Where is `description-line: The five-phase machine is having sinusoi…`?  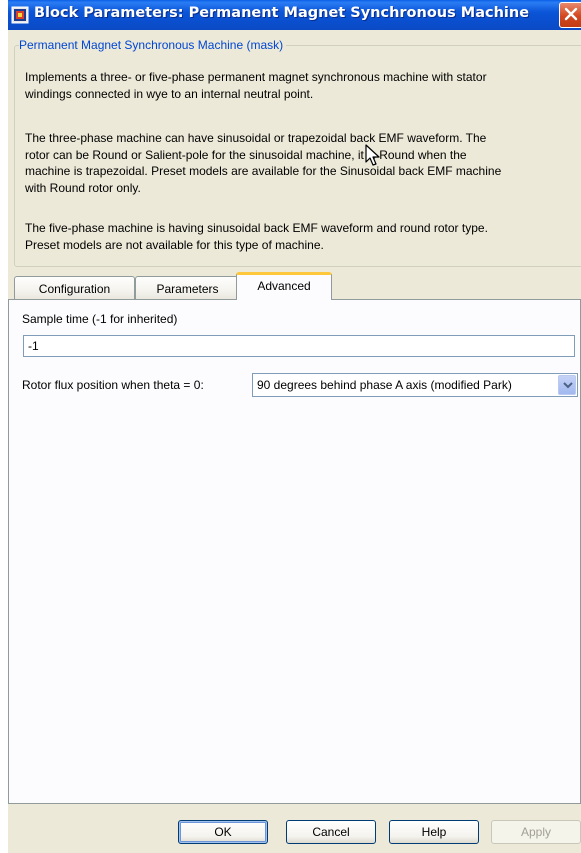
description-line: The five-phase machine is having sinusoi… is located at coordinates (256, 228).